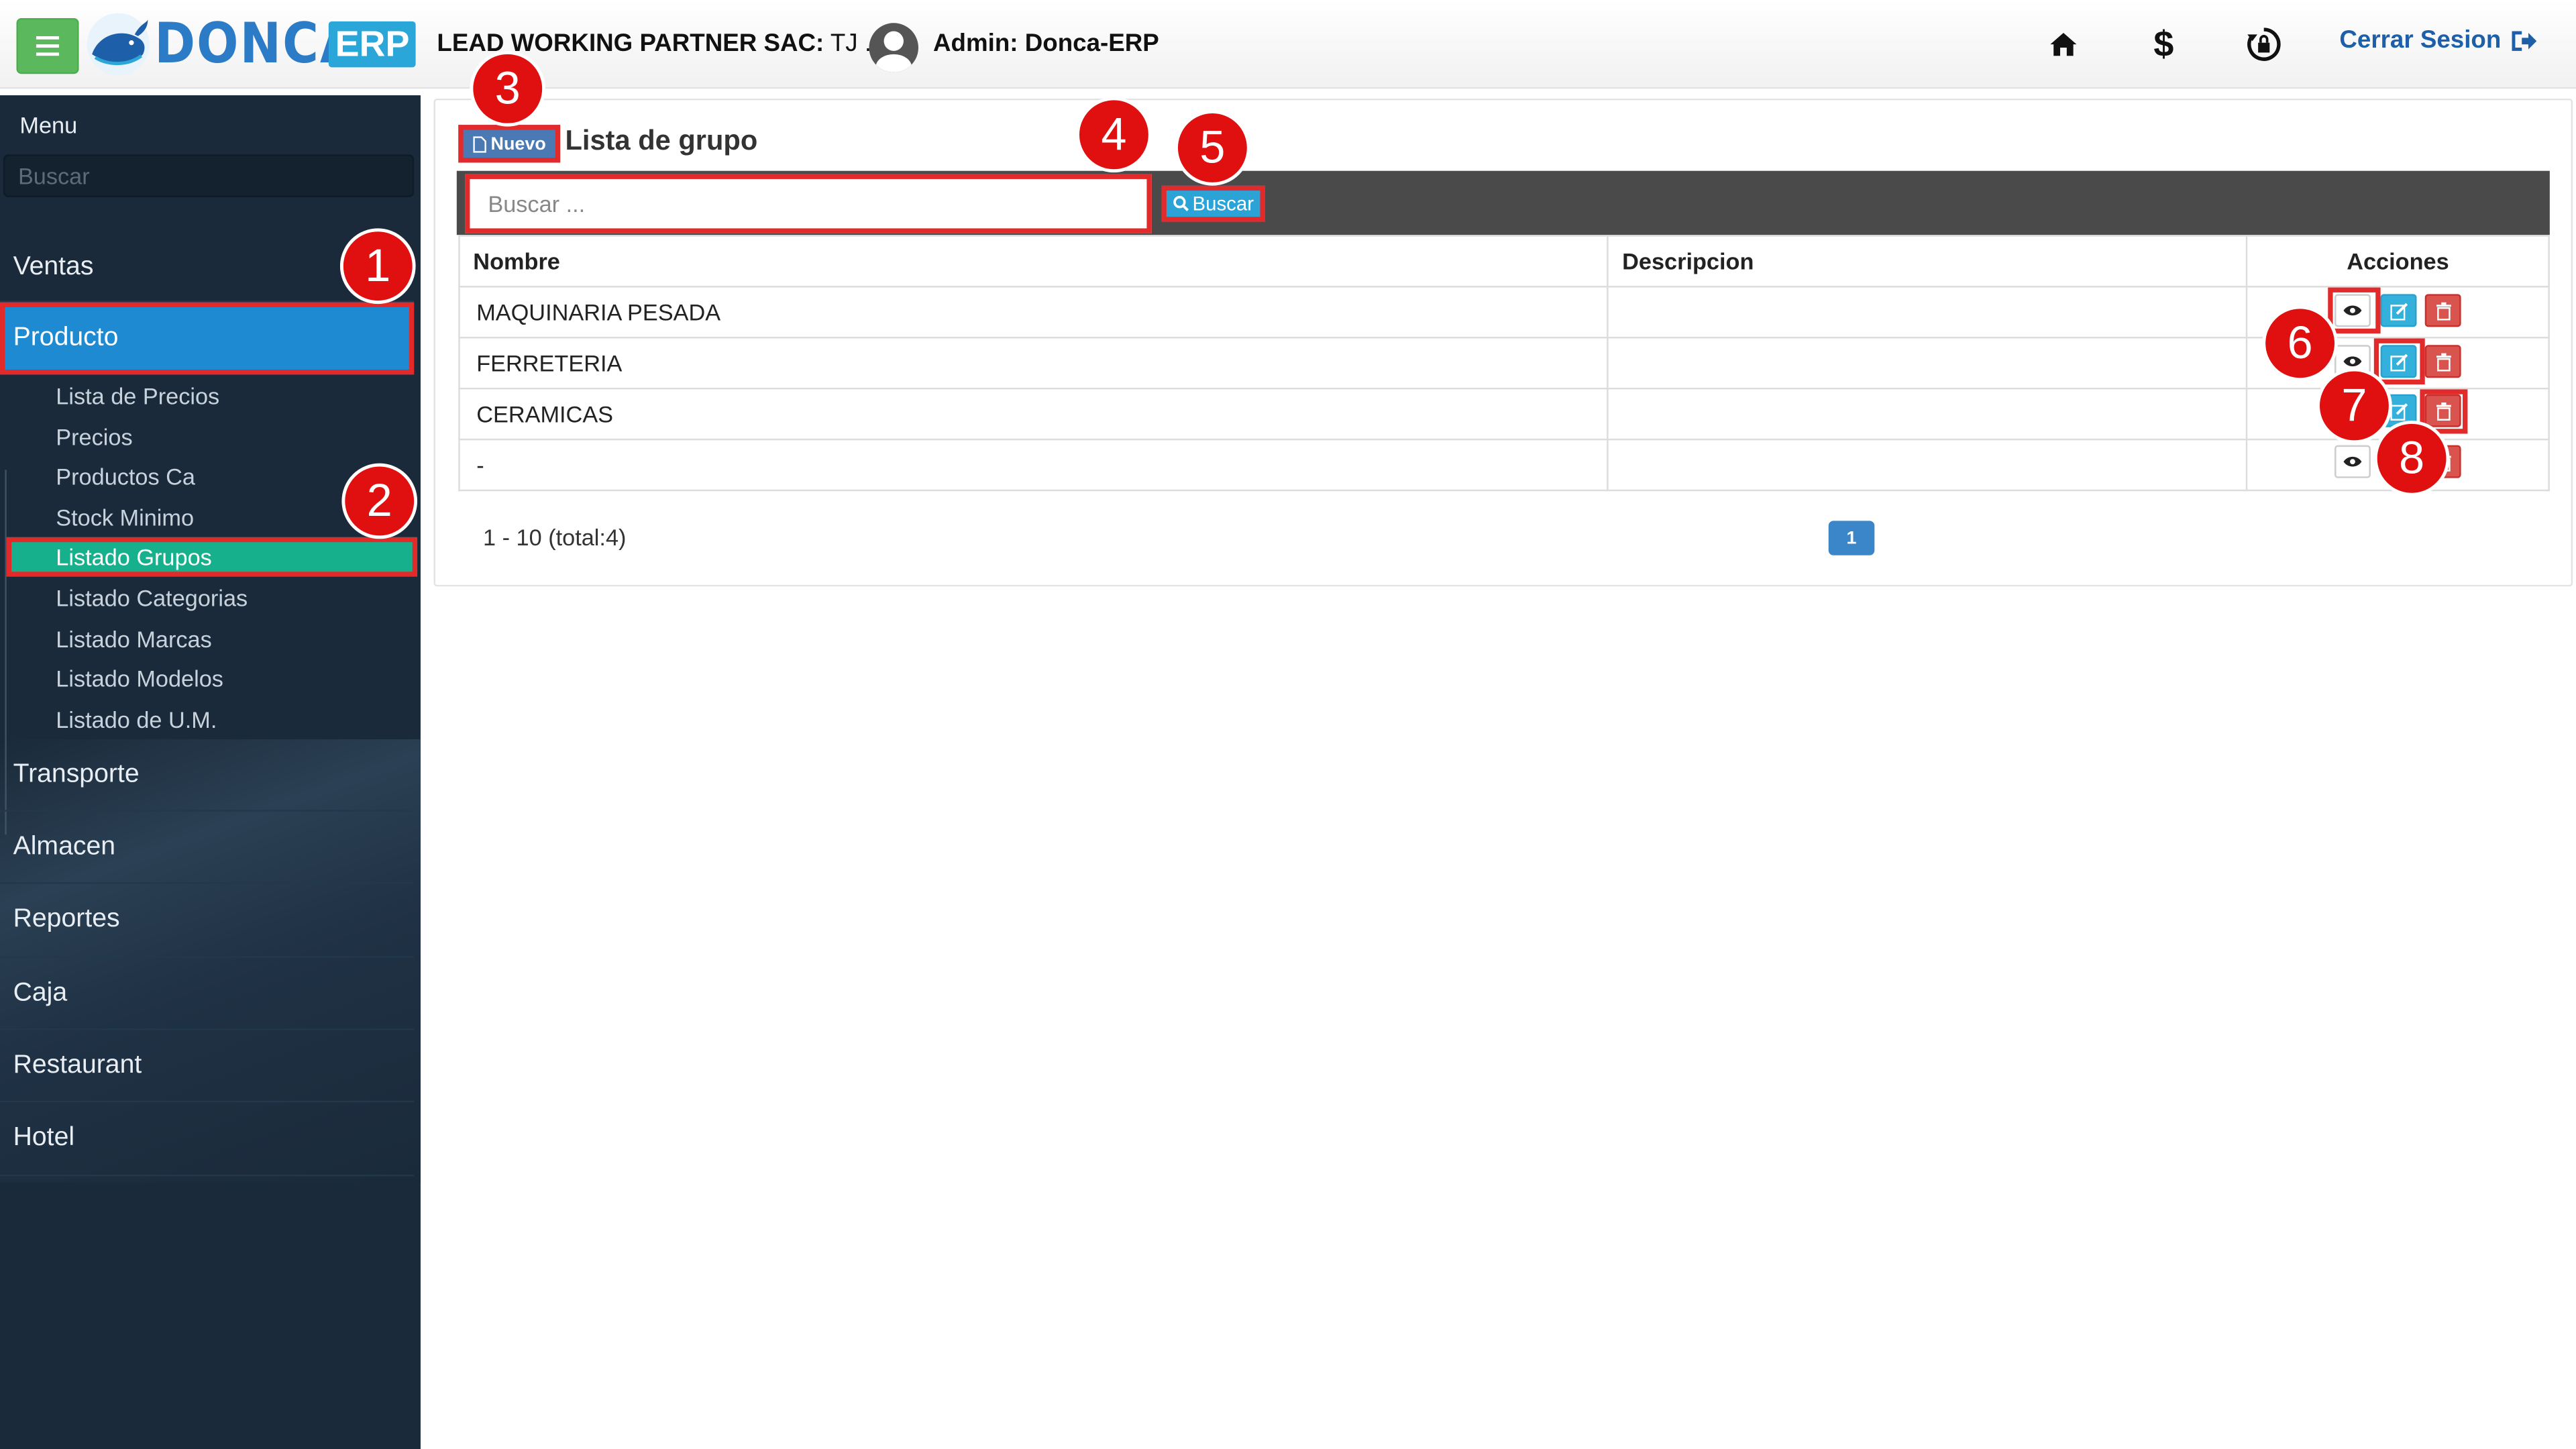  Describe the element at coordinates (207, 921) in the screenshot. I see `sidebar-item-reportes: Reportes` at that location.